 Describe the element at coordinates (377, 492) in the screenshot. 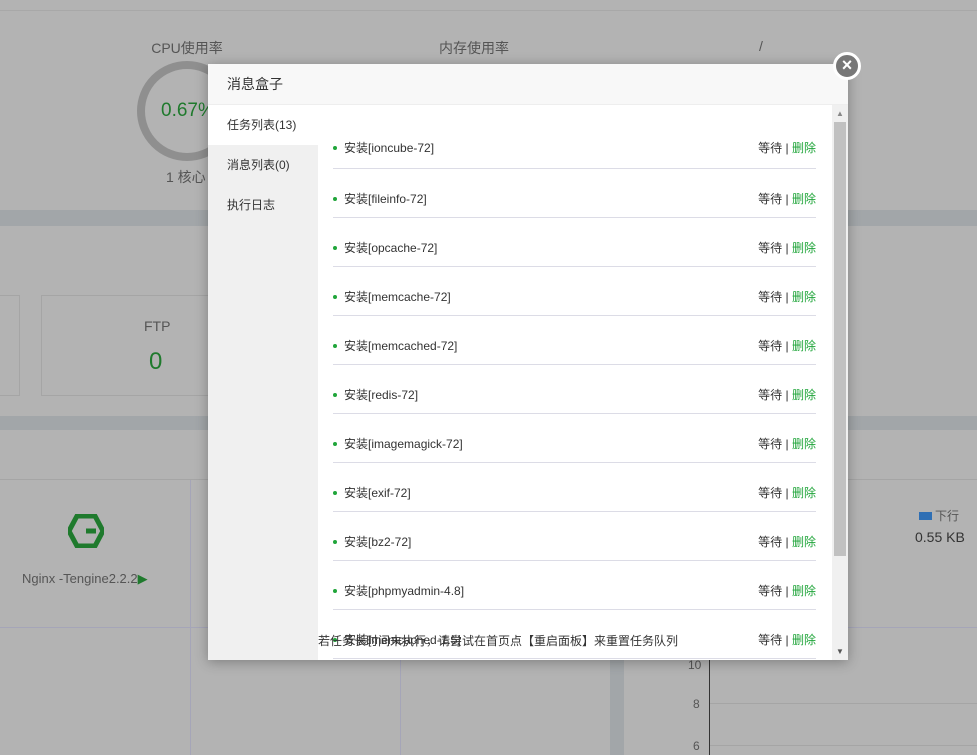

I see `task-label: 安装[exif-72]` at that location.